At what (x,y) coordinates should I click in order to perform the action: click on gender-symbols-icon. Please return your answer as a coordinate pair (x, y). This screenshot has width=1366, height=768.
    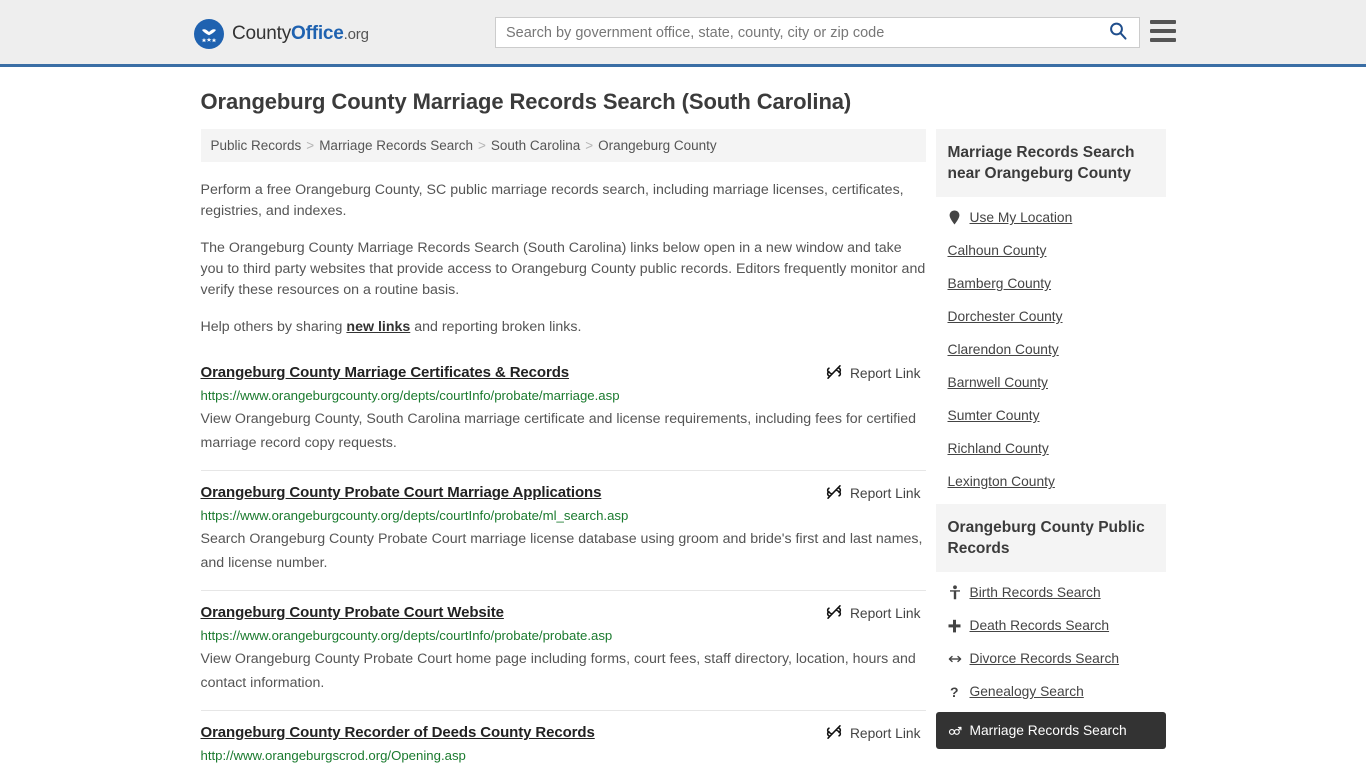
    Looking at the image, I should click on (955, 731).